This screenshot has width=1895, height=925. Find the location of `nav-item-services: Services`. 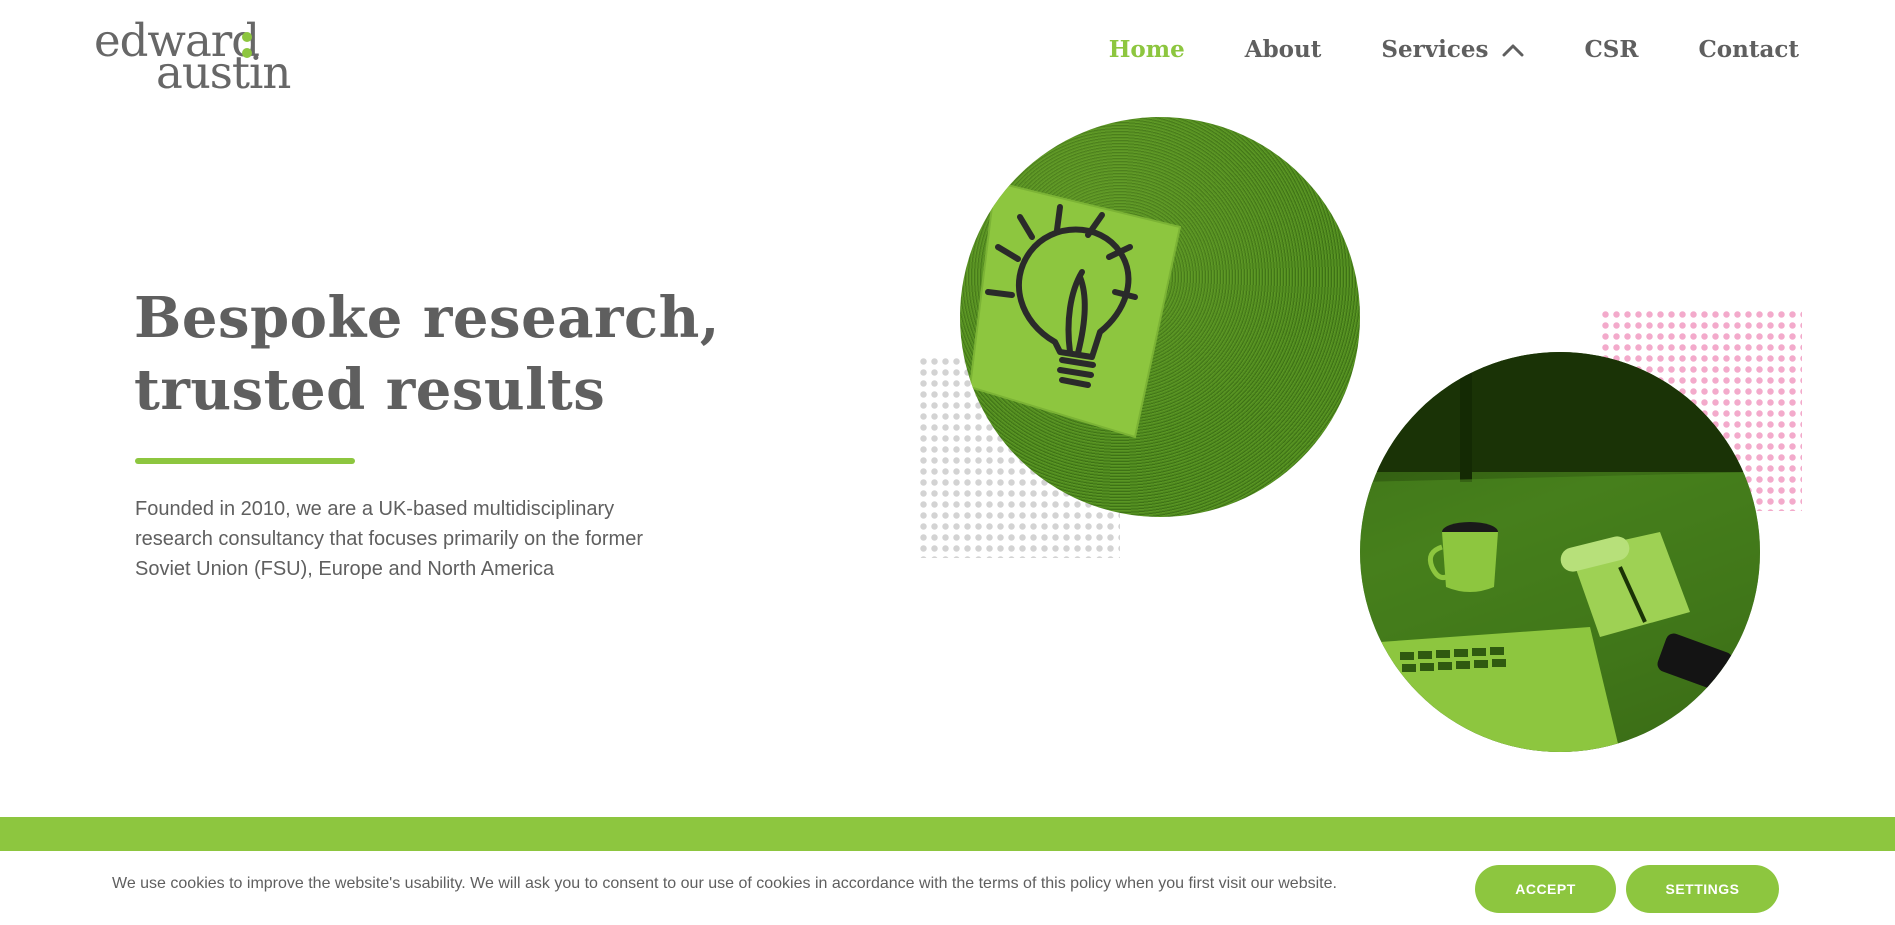

nav-item-services: Services is located at coordinates (1452, 49).